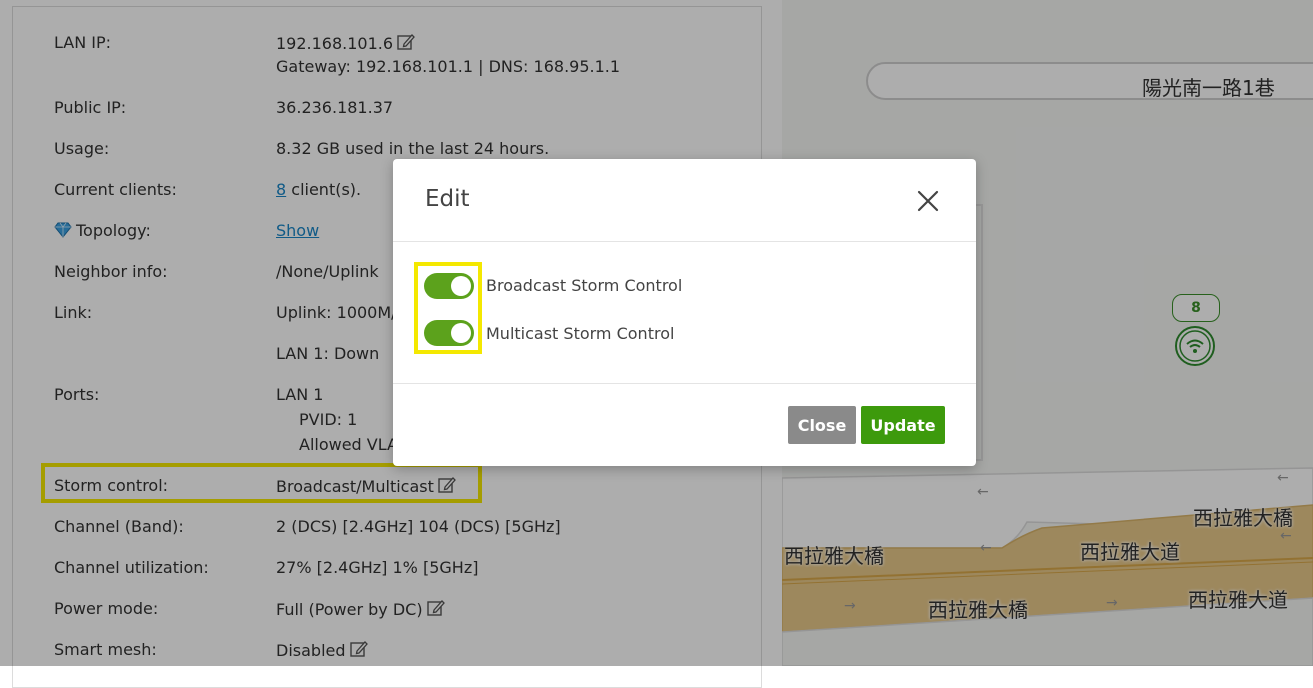  What do you see at coordinates (928, 201) in the screenshot?
I see `close-icon` at bounding box center [928, 201].